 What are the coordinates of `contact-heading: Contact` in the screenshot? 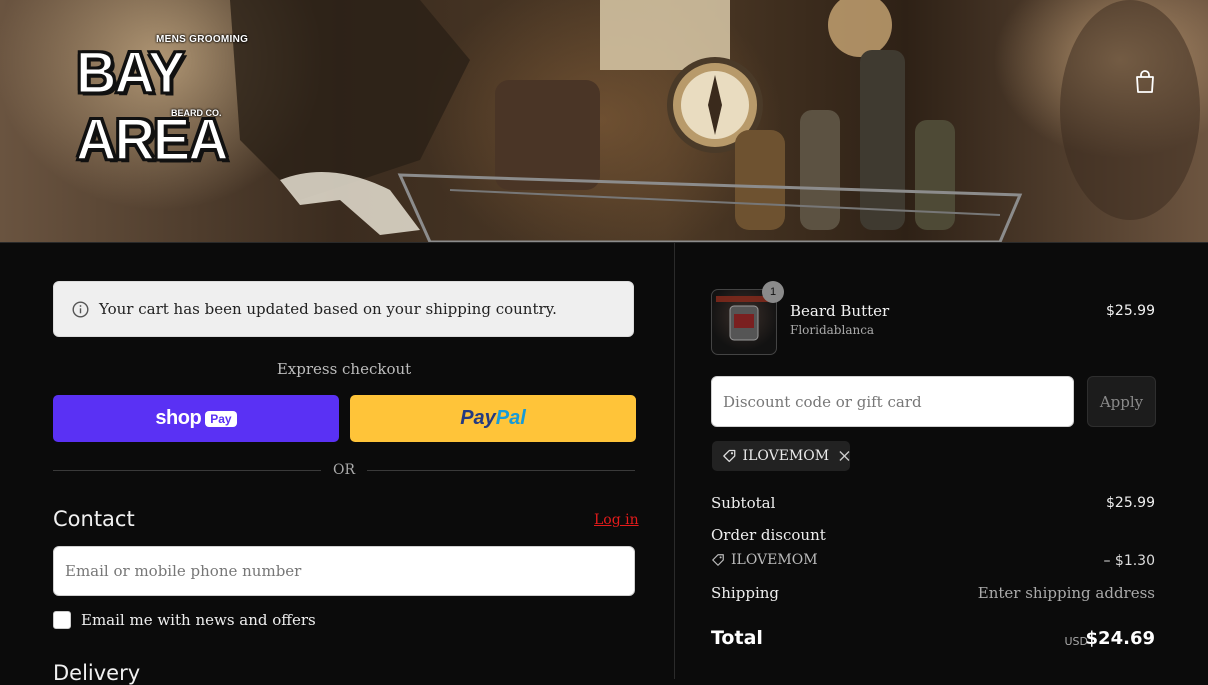 It's located at (94, 519).